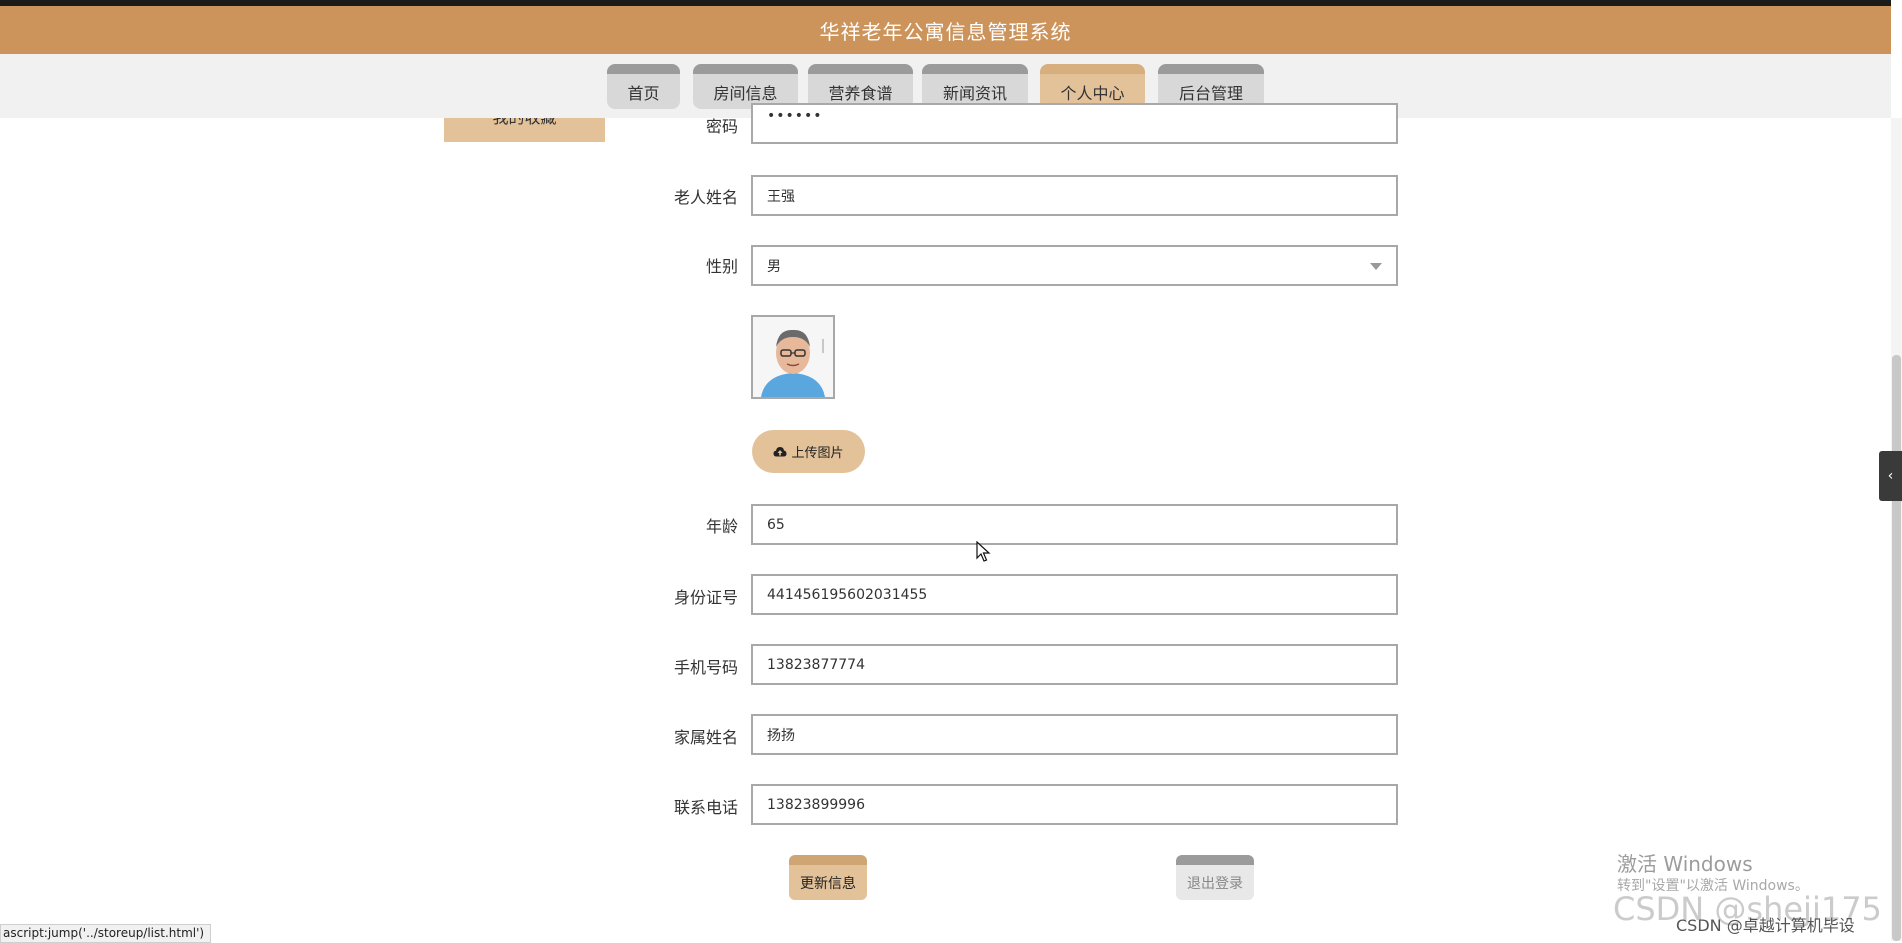  What do you see at coordinates (705, 197) in the screenshot?
I see `name-label: 老人姓名` at bounding box center [705, 197].